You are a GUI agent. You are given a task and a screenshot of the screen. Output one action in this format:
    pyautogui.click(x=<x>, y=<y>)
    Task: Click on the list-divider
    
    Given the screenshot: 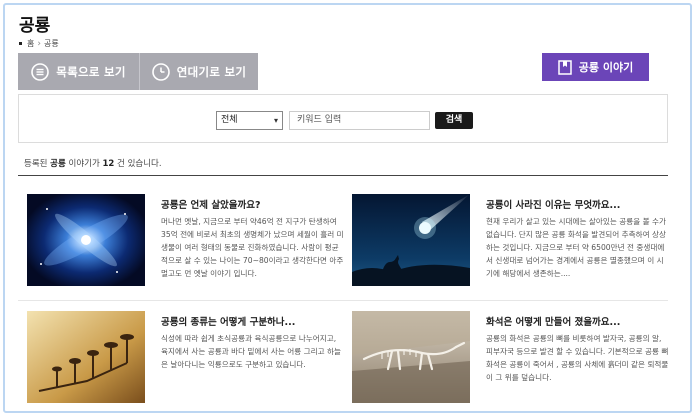 What is the action you would take?
    pyautogui.click(x=343, y=175)
    